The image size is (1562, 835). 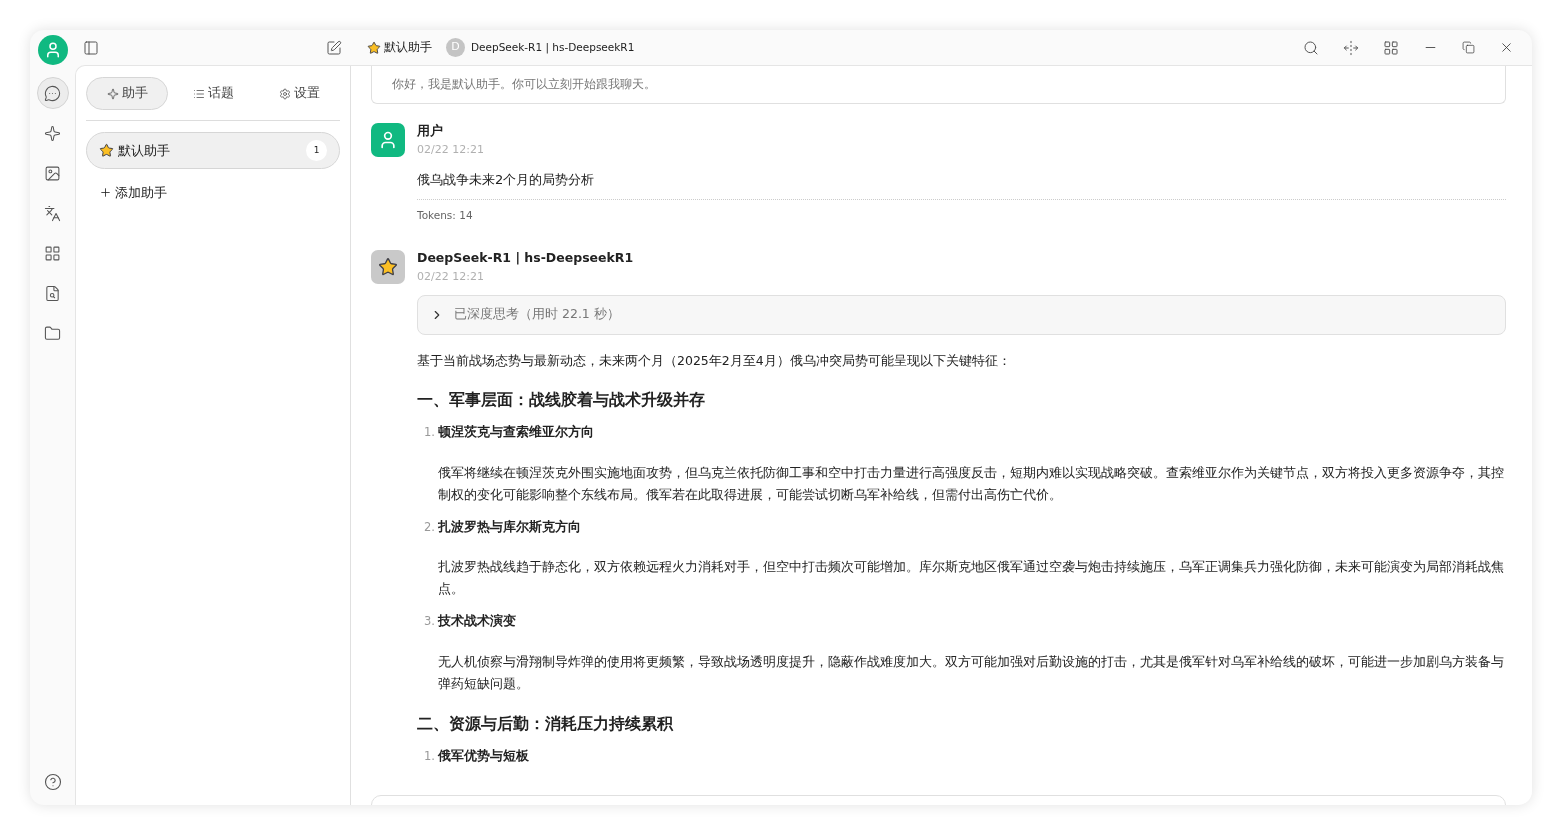 I want to click on assistant-name: 默认助手, so click(x=144, y=150).